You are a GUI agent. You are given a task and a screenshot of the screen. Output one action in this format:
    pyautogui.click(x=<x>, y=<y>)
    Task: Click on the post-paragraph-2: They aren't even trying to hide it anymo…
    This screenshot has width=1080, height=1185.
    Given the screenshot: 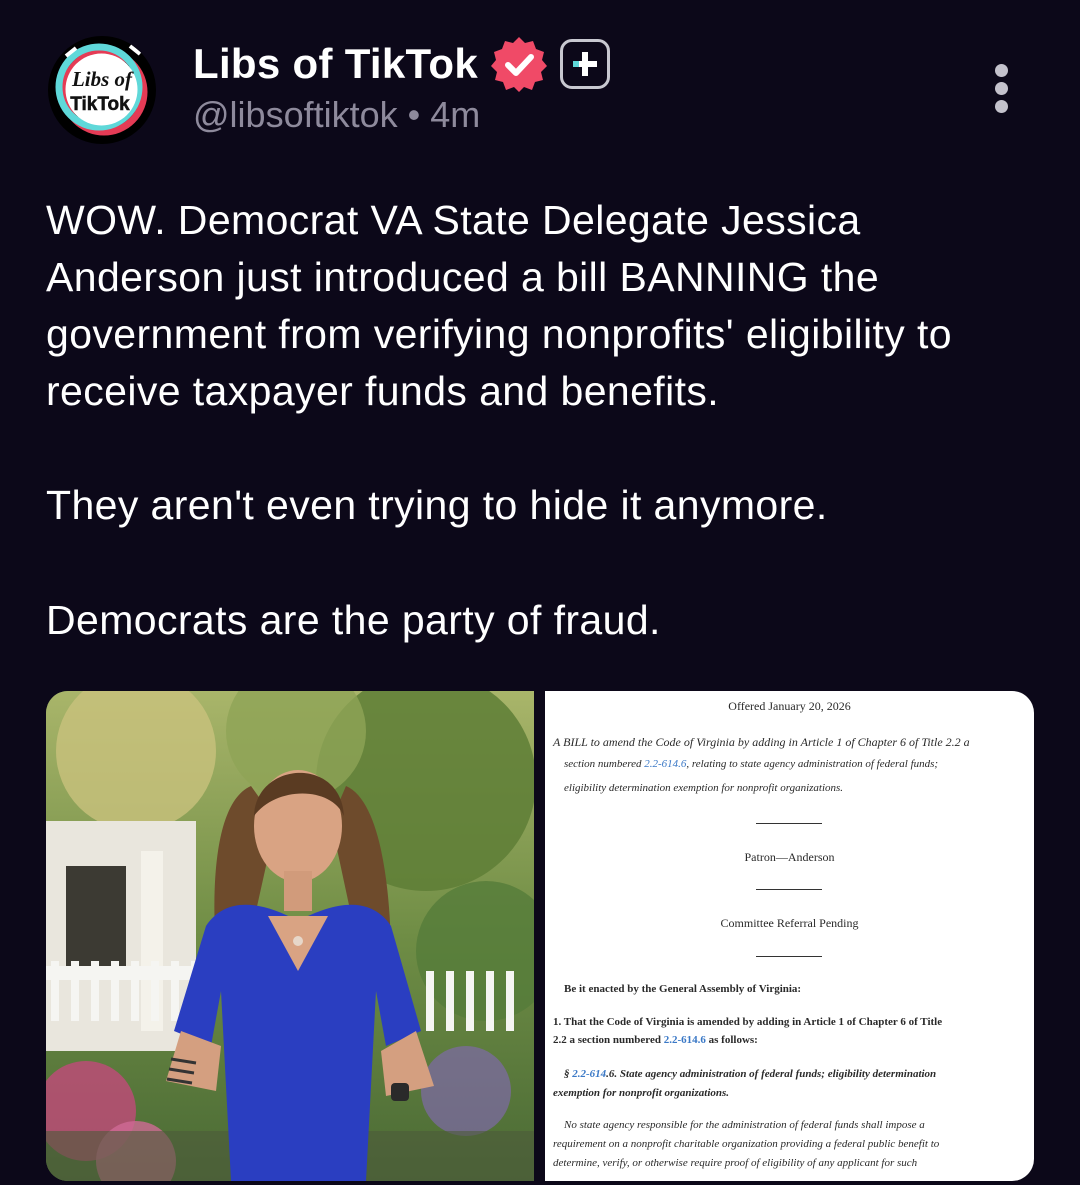 What is the action you would take?
    pyautogui.click(x=437, y=505)
    